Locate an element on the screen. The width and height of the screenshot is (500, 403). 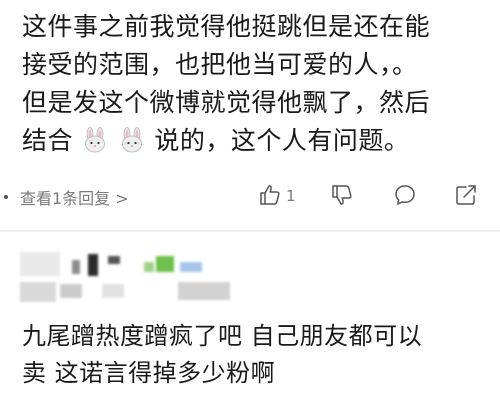
share-icon is located at coordinates (466, 195).